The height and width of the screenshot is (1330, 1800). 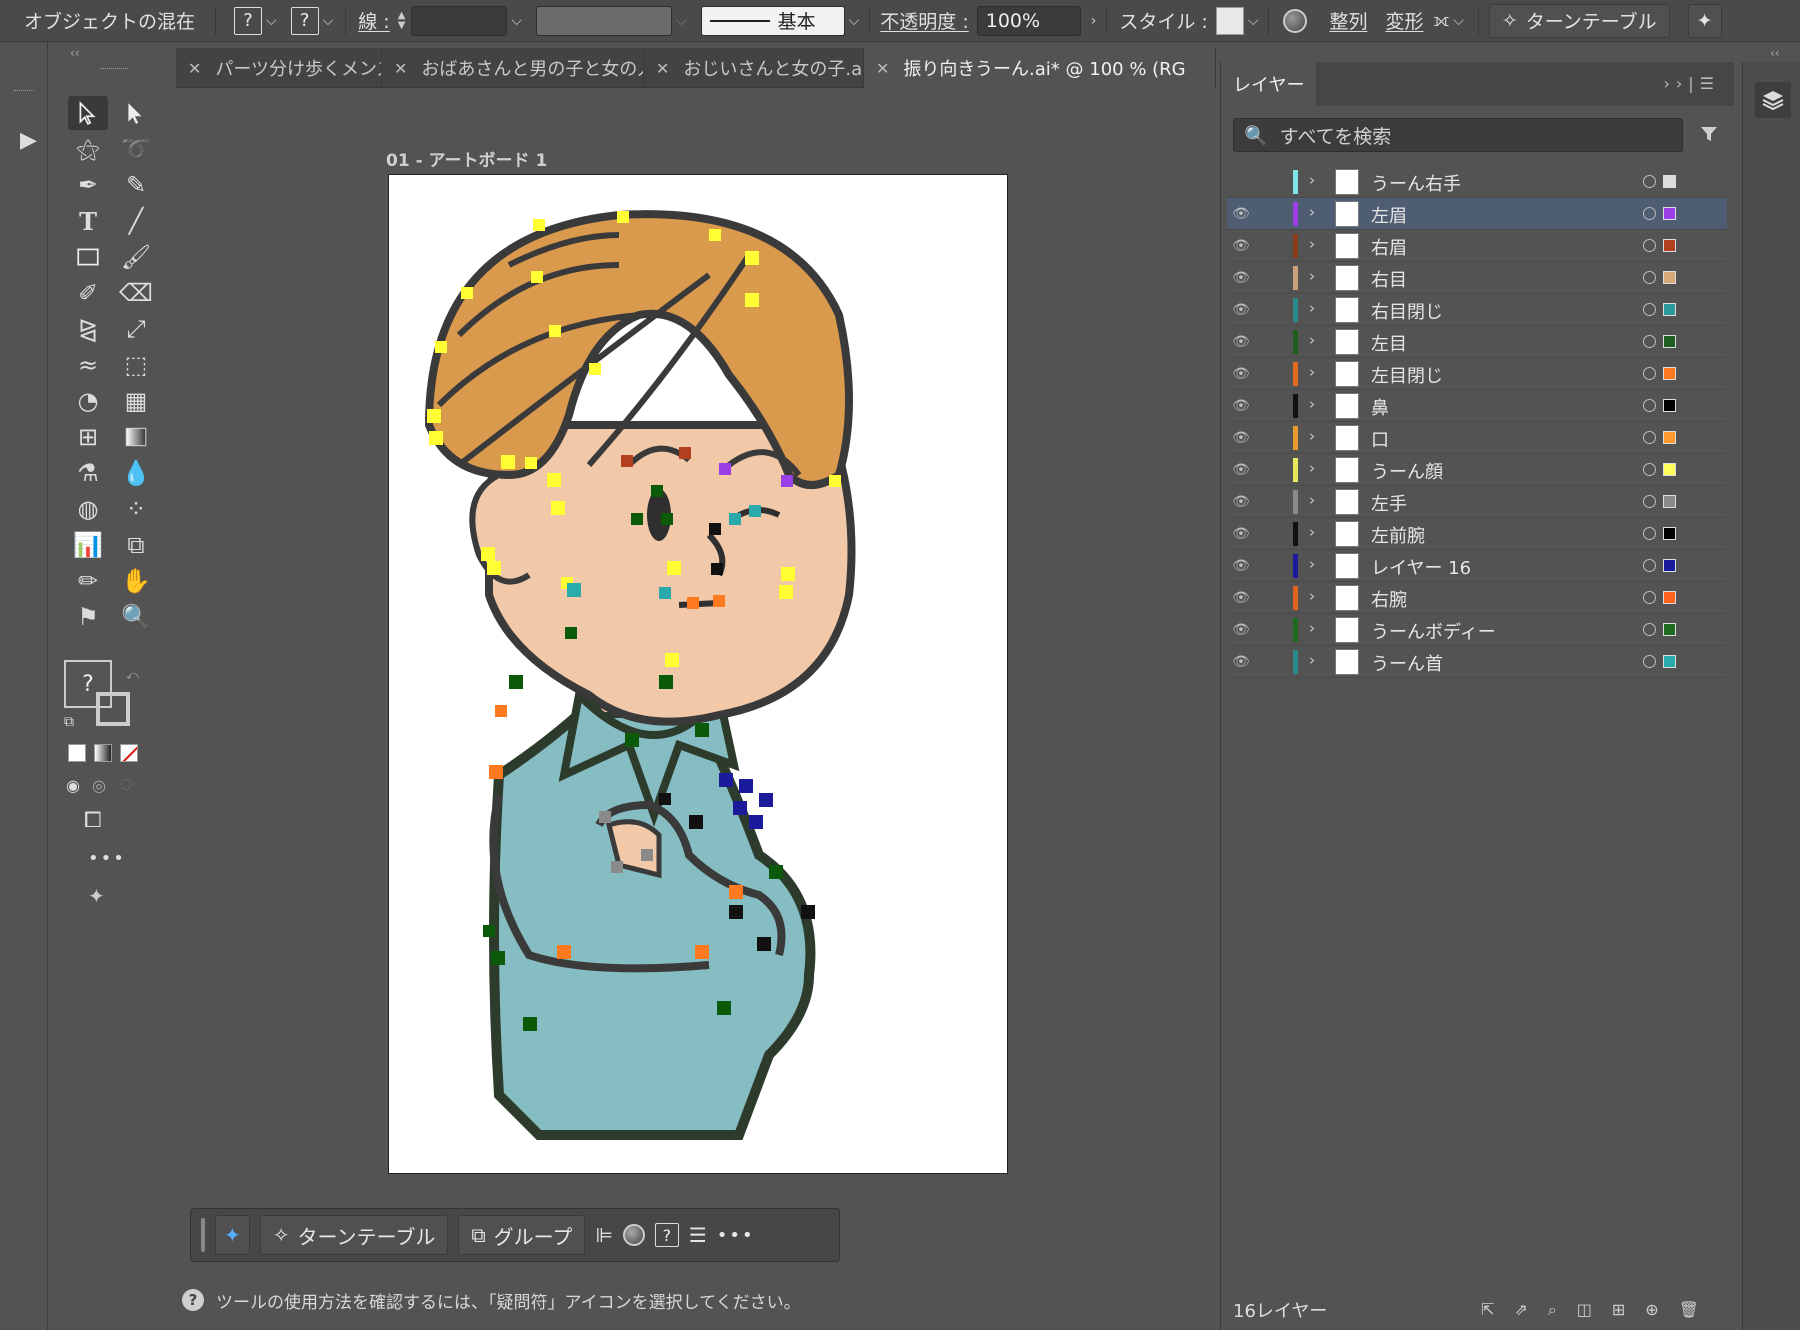 I want to click on layer-row: 👁 › うーん顔, so click(x=1477, y=470).